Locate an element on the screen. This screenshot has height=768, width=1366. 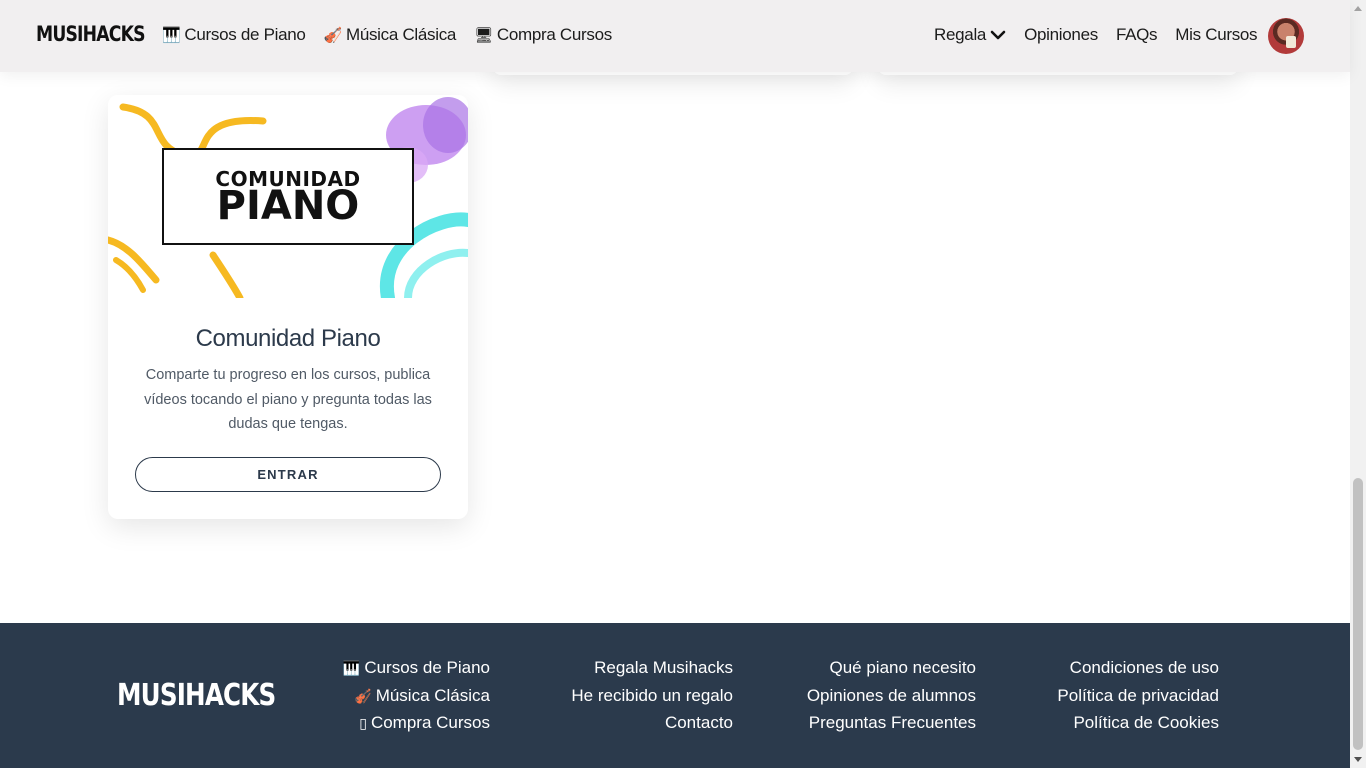
footer-logo: MUSIHACKS is located at coordinates (196, 695).